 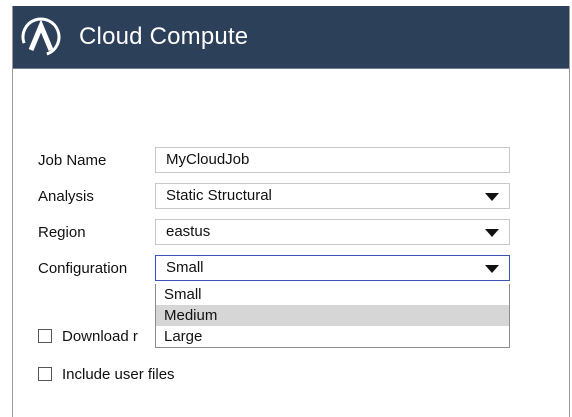 I want to click on configuration-dropdown-list: Small Medium Large, so click(x=332, y=316).